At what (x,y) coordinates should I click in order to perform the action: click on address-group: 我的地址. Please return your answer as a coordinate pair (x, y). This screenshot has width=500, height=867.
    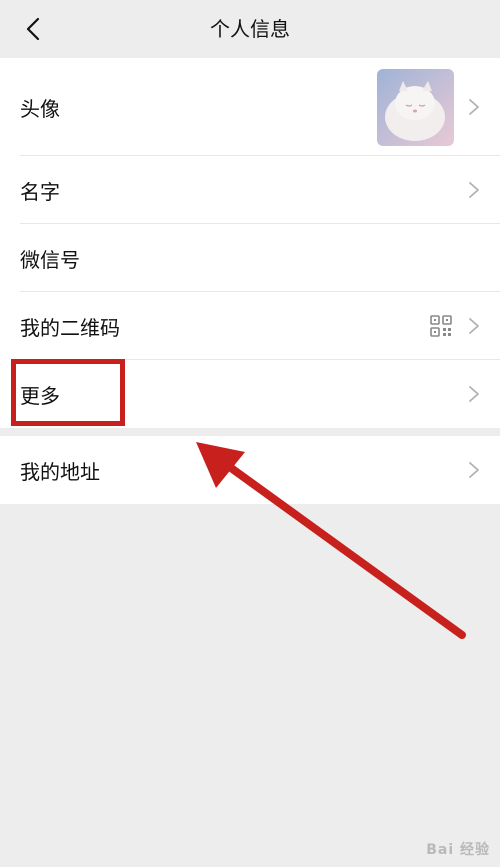
    Looking at the image, I should click on (250, 470).